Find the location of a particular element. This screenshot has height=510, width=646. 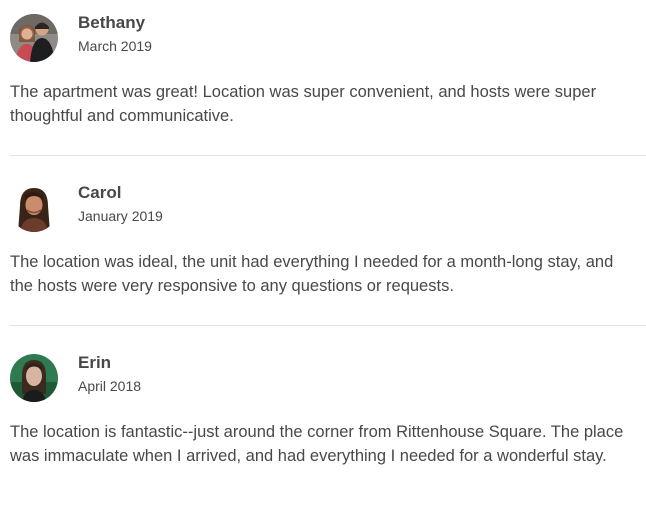

review-date: March 2019 is located at coordinates (115, 46).